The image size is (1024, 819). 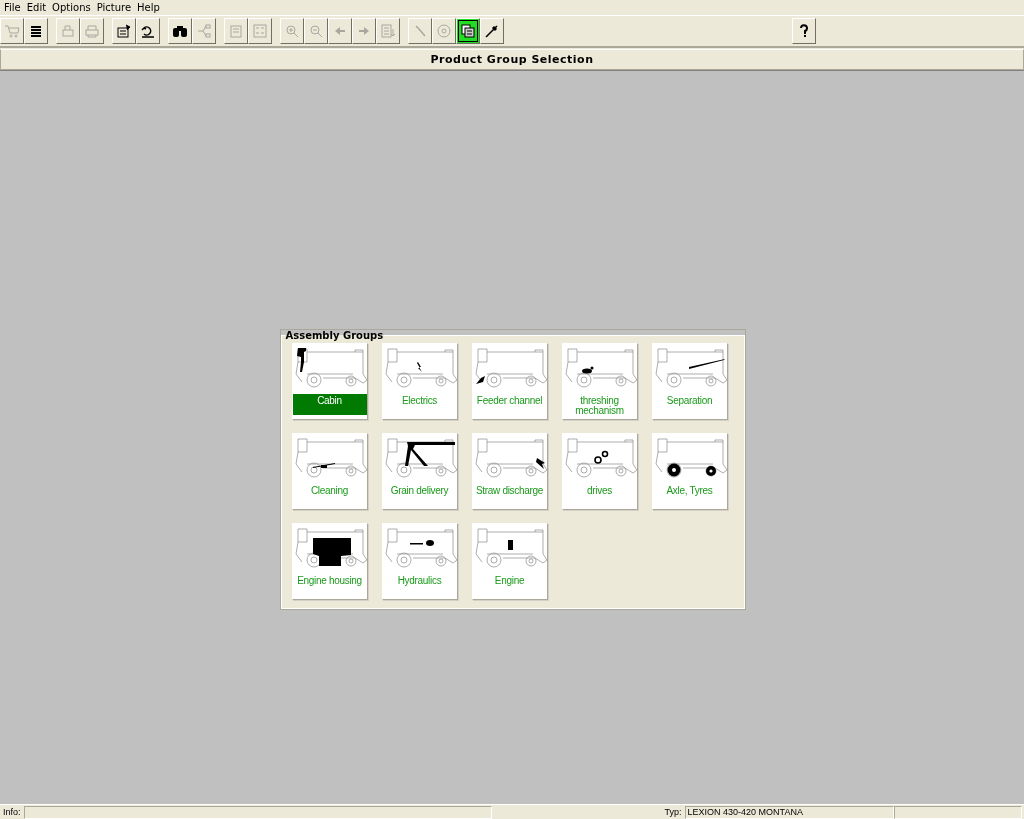 What do you see at coordinates (204, 31) in the screenshot?
I see `tree-icon` at bounding box center [204, 31].